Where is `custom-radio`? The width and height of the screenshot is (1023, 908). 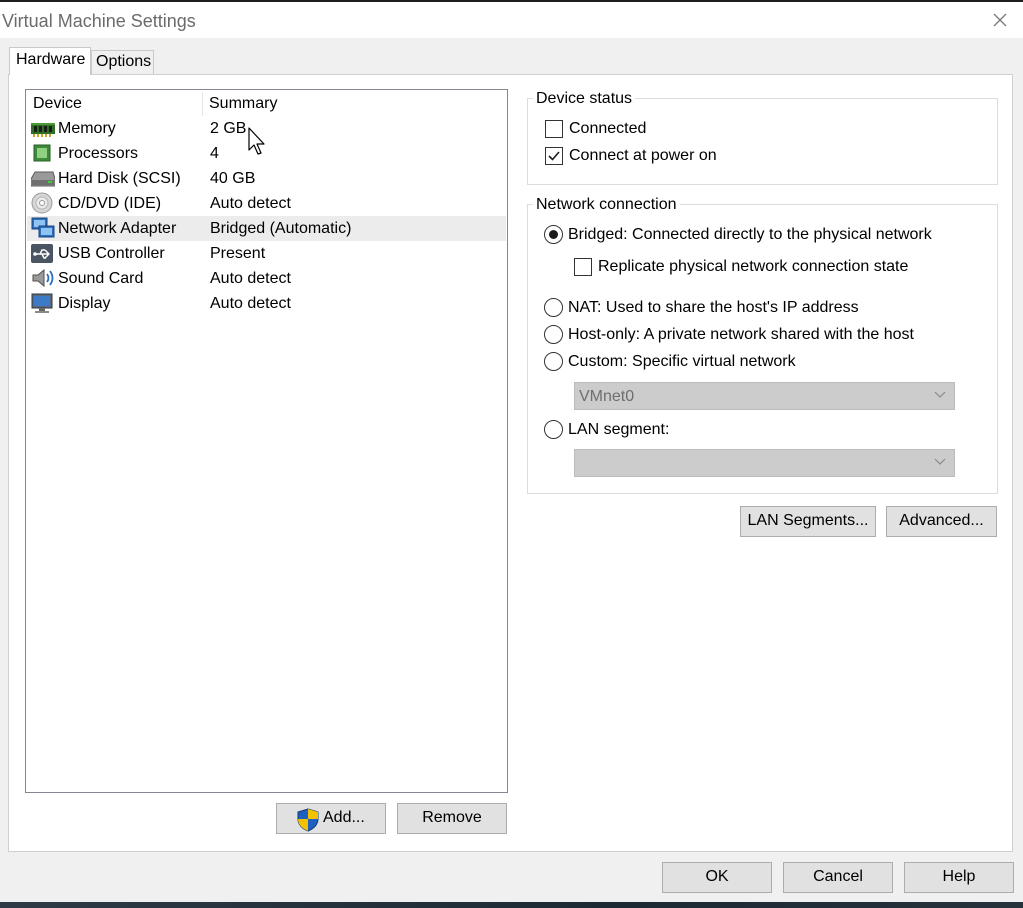
custom-radio is located at coordinates (553, 361).